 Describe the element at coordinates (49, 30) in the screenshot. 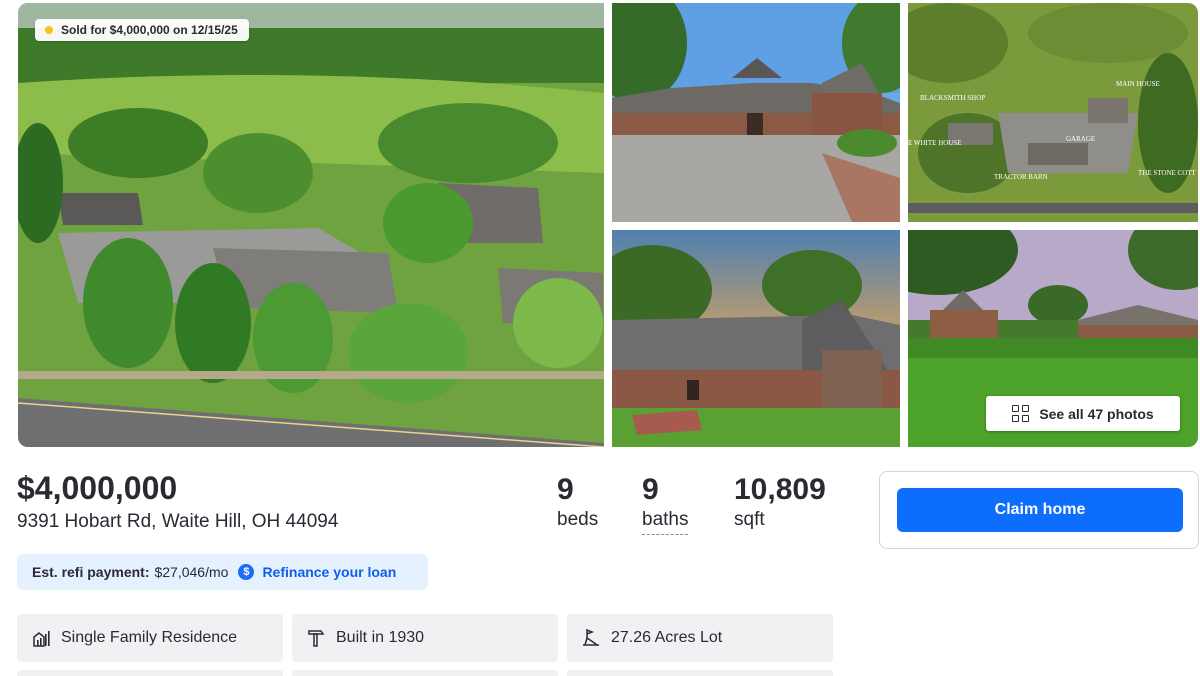

I see `sold-status-dot-icon` at that location.